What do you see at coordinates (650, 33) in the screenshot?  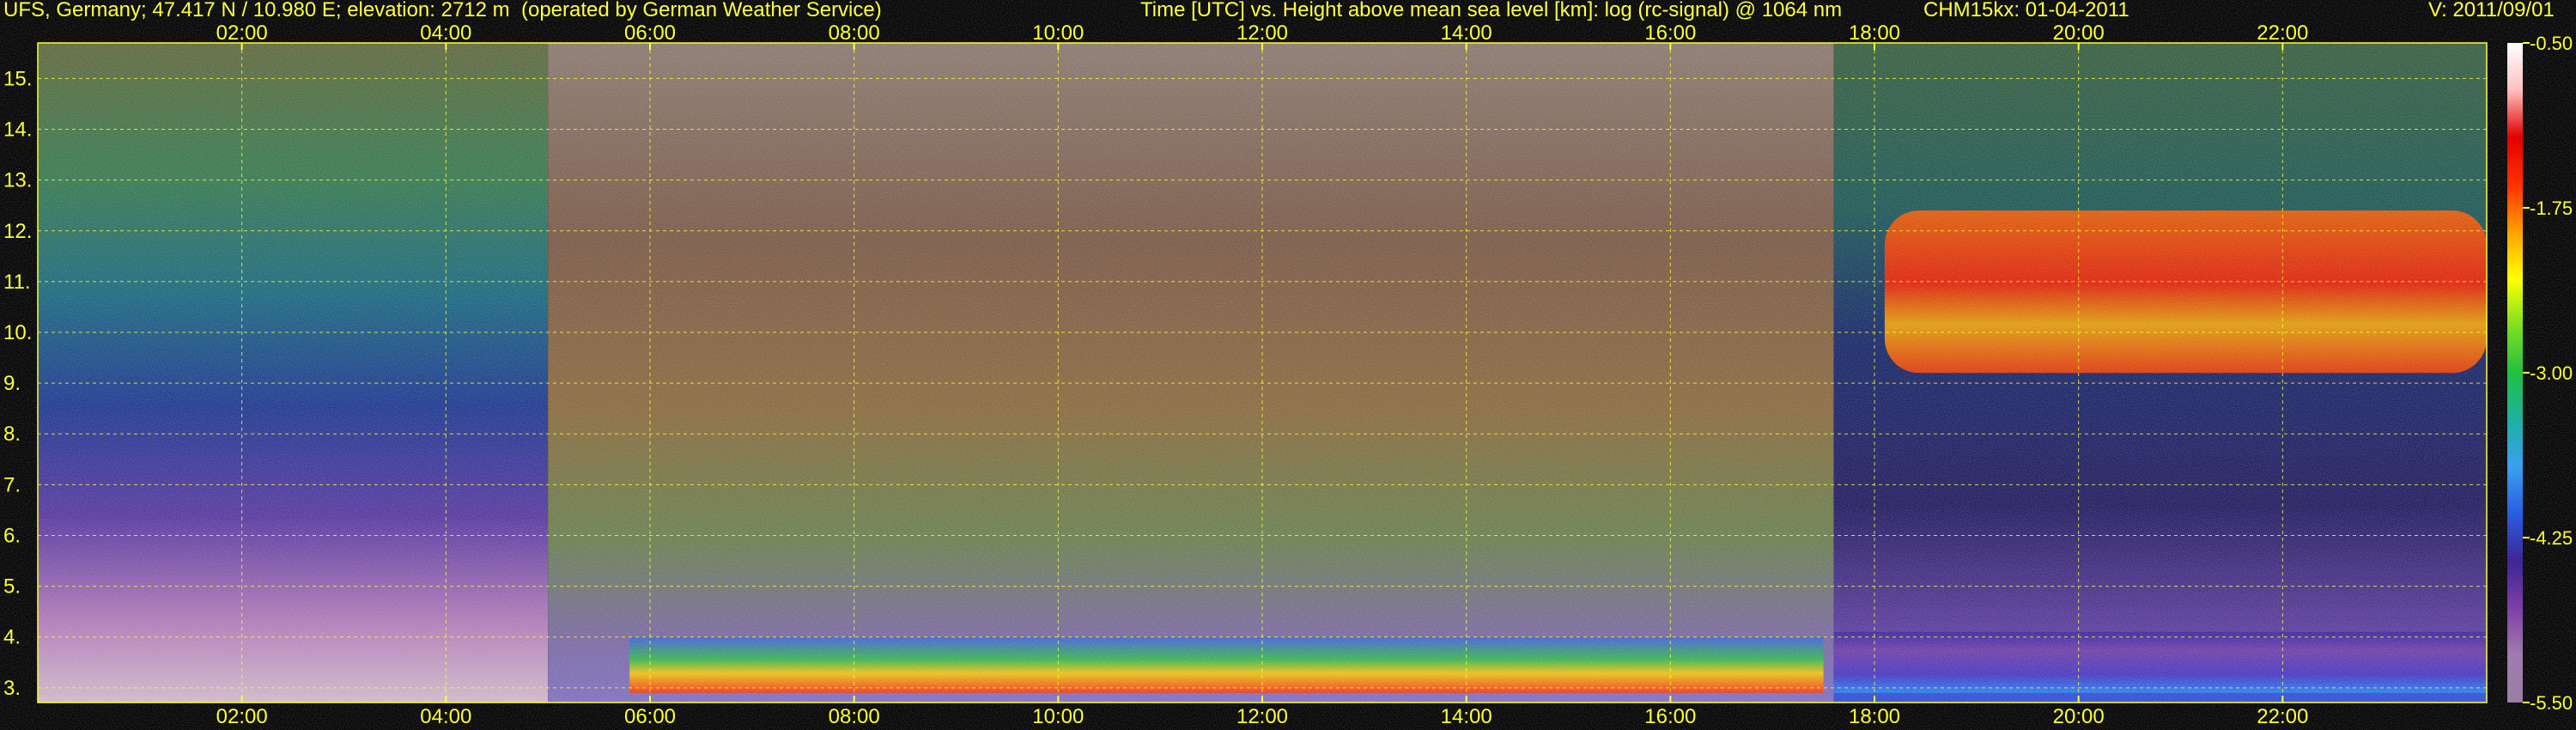 I see `x-tick-label-top: 06:00` at bounding box center [650, 33].